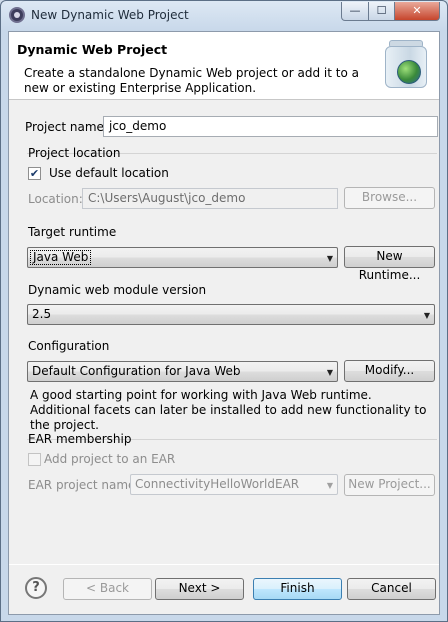  I want to click on location-label: Location:, so click(55, 199).